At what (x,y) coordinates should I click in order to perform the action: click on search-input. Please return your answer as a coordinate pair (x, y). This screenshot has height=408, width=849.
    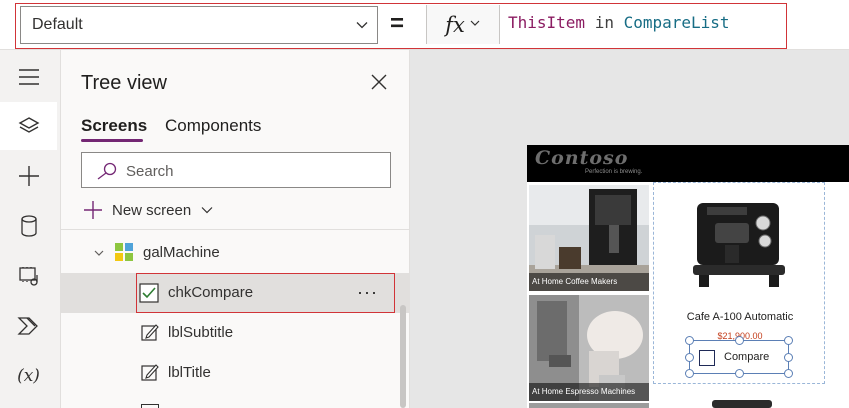
    Looking at the image, I should click on (251, 171).